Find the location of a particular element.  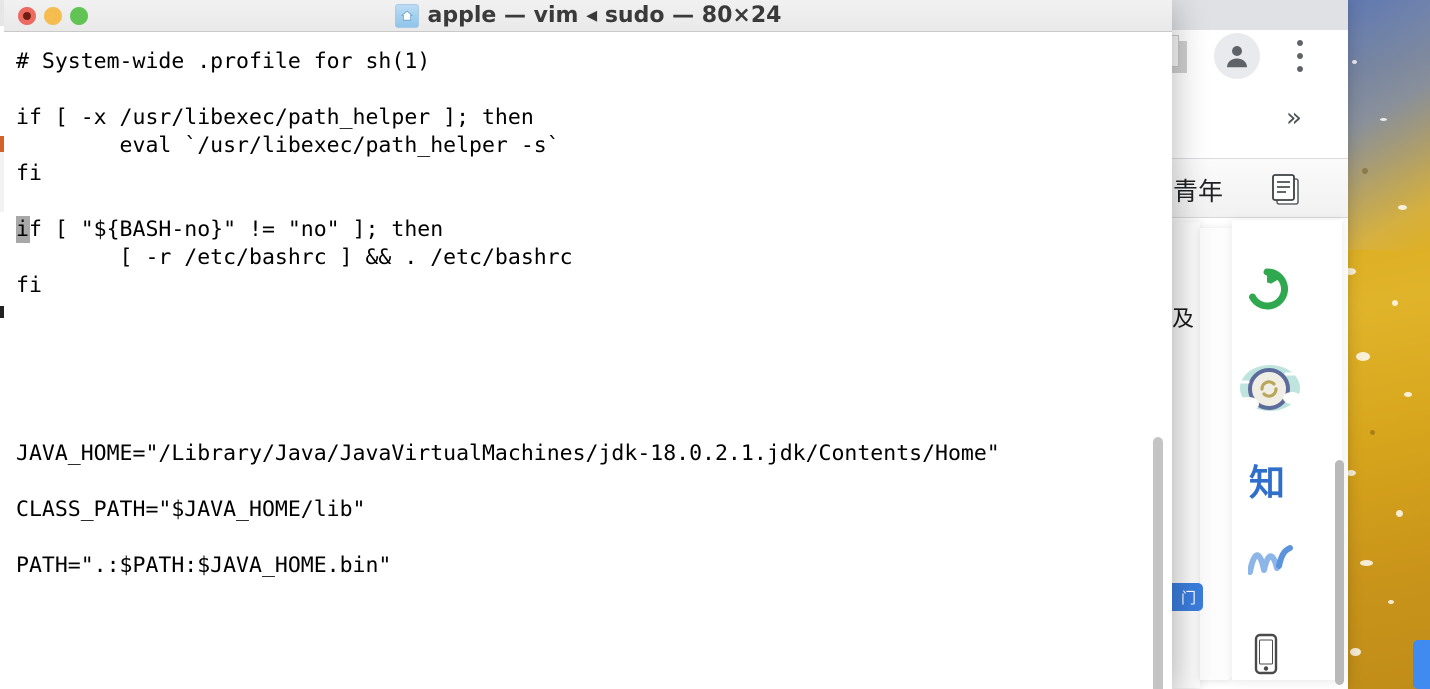

documents-icon is located at coordinates (1286, 190).